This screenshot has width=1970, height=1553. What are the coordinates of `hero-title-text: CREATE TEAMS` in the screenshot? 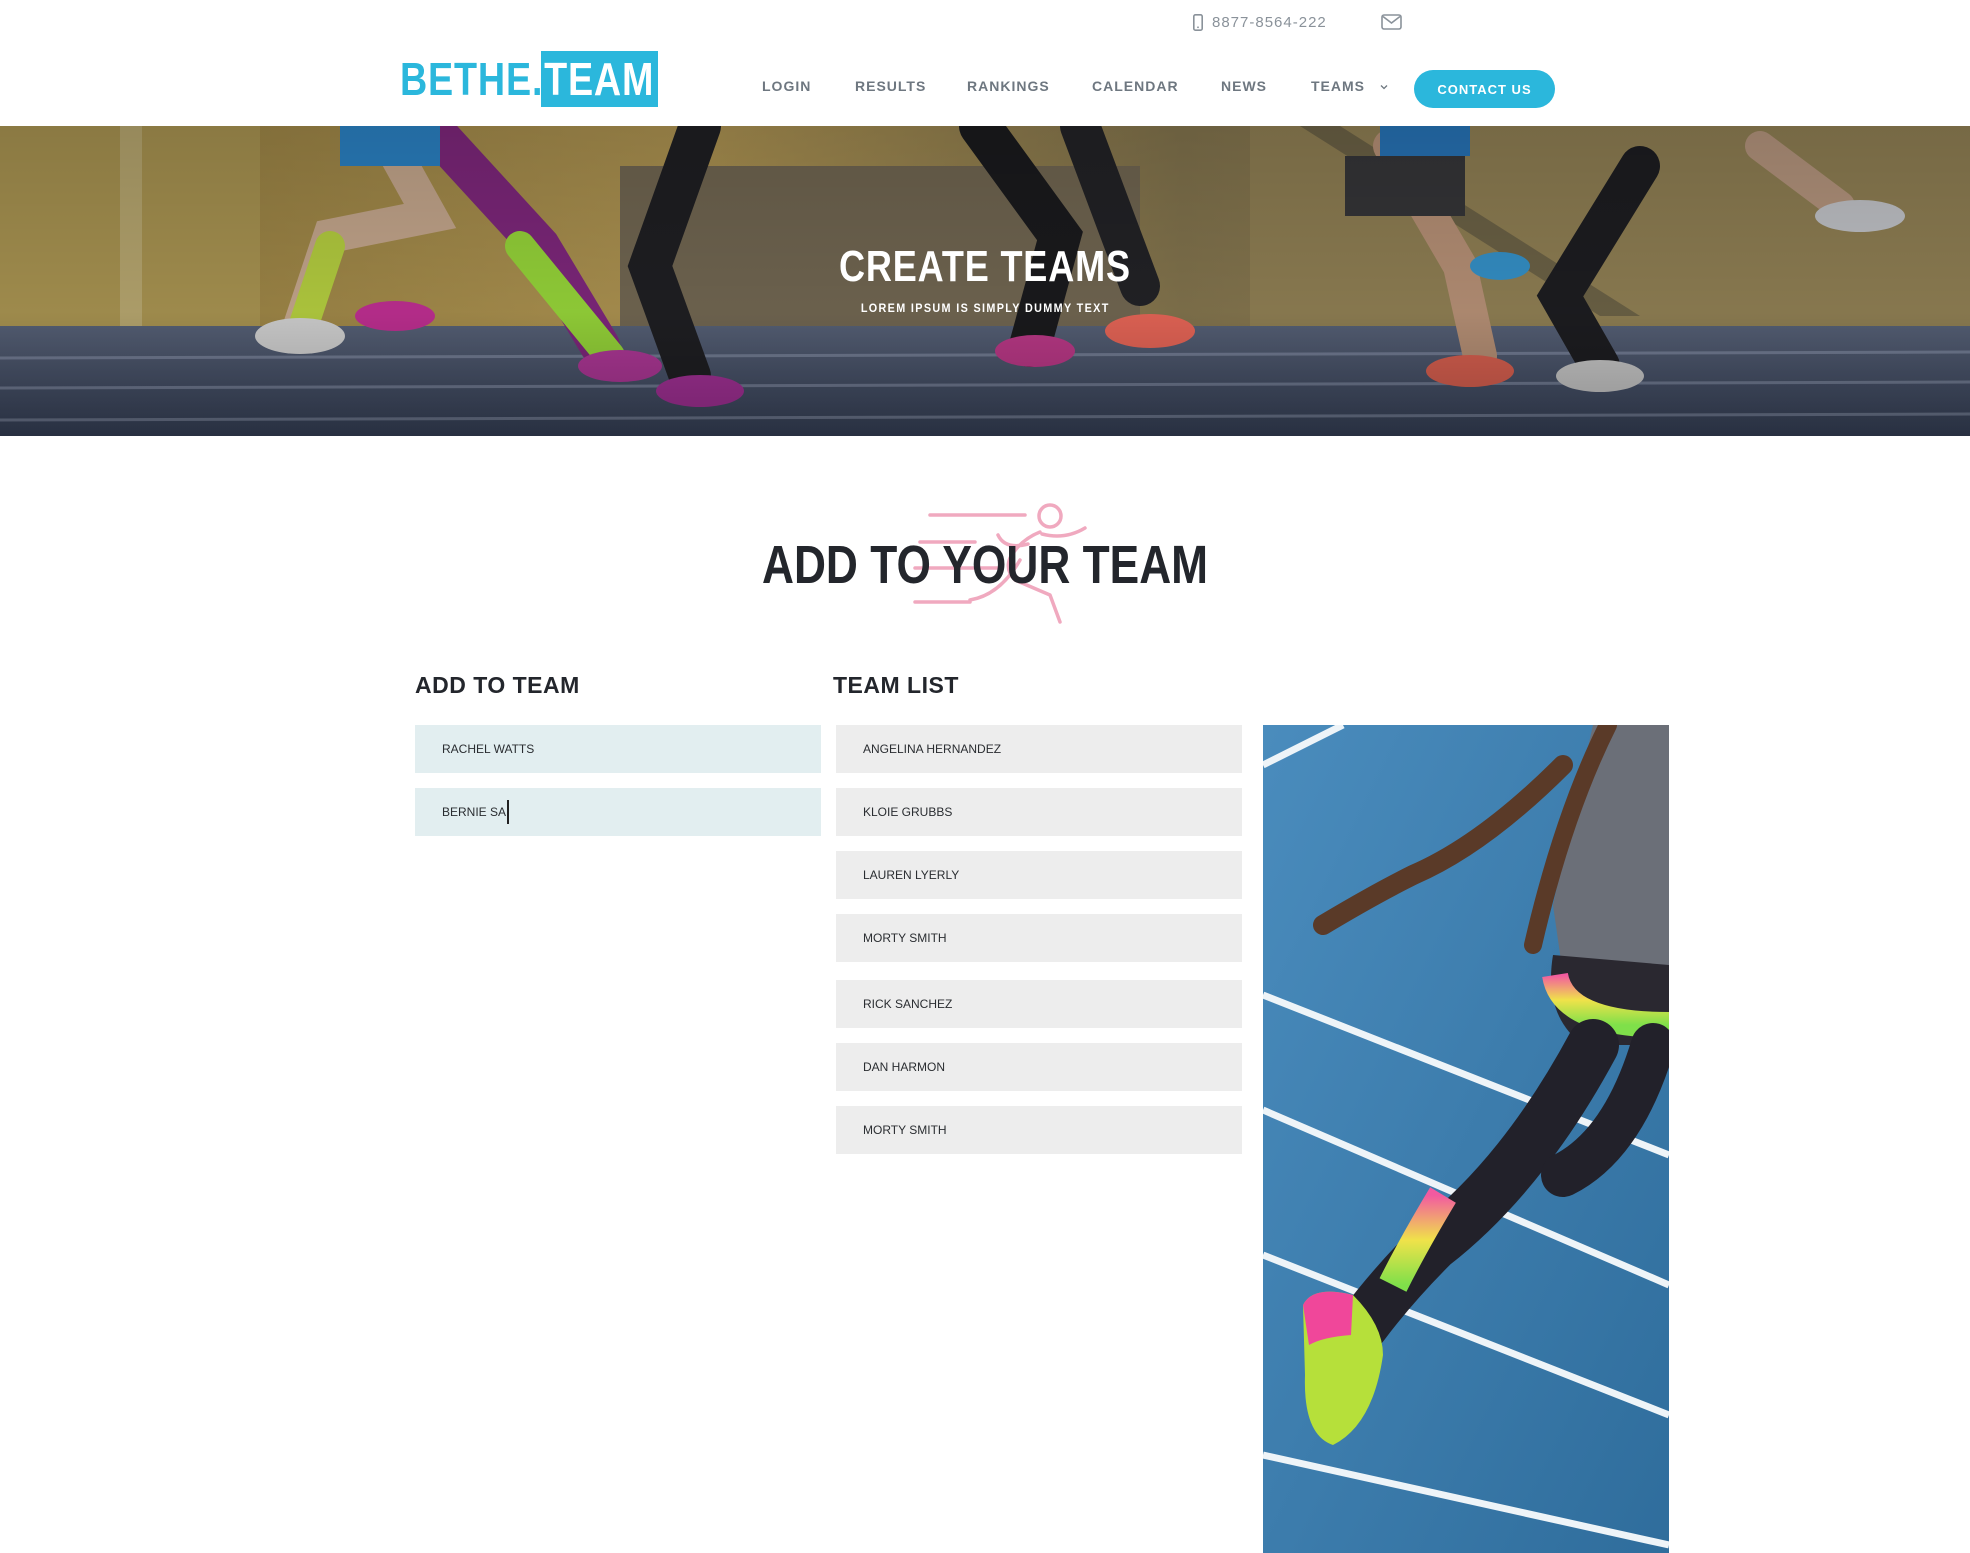 It's located at (985, 266).